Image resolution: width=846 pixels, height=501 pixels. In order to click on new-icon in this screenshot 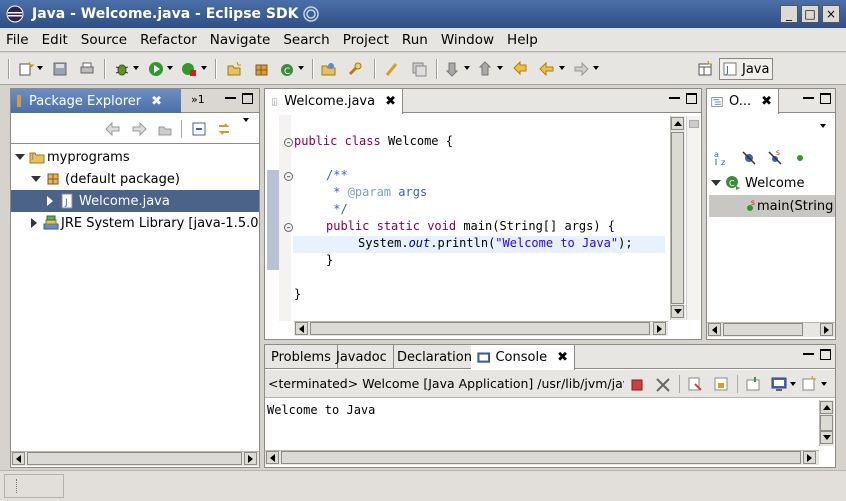, I will do `click(26, 69)`.